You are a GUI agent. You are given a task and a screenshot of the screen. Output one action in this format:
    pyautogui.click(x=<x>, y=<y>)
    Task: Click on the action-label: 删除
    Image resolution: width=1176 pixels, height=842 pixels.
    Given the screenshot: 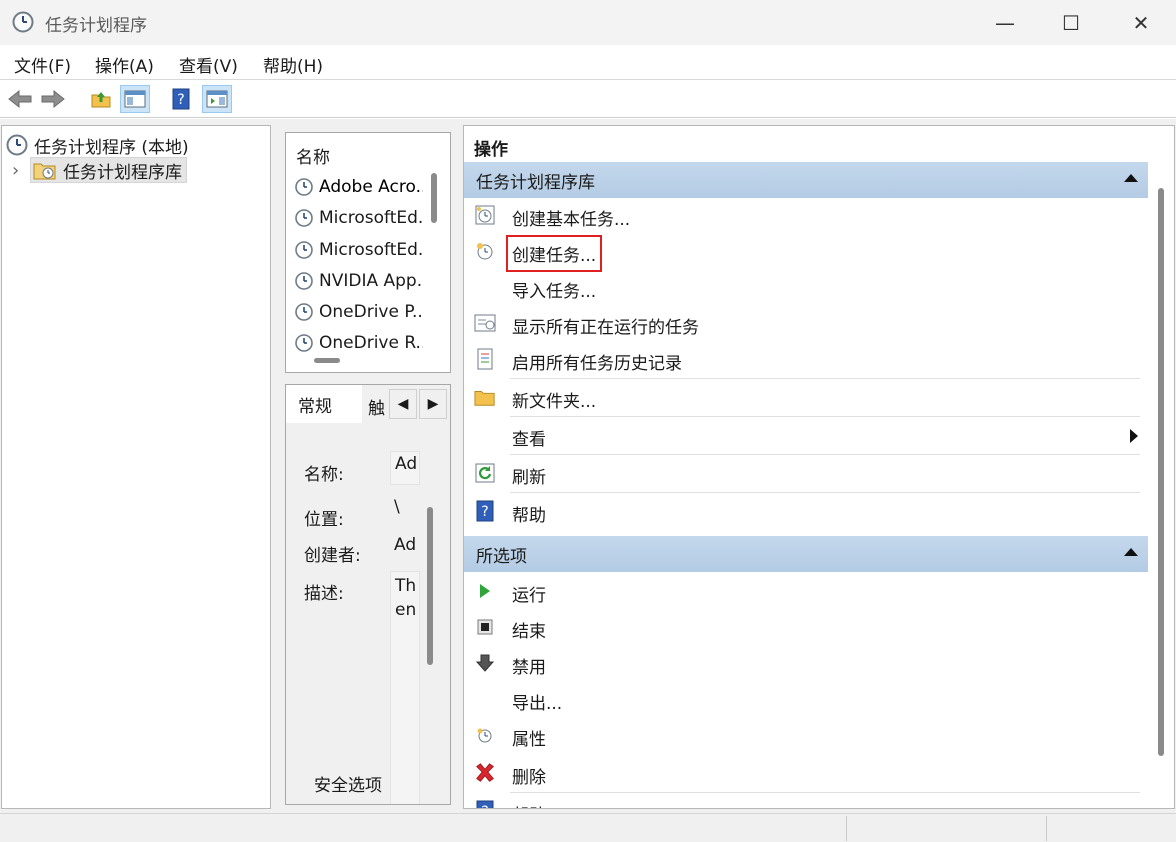 What is the action you would take?
    pyautogui.click(x=529, y=778)
    